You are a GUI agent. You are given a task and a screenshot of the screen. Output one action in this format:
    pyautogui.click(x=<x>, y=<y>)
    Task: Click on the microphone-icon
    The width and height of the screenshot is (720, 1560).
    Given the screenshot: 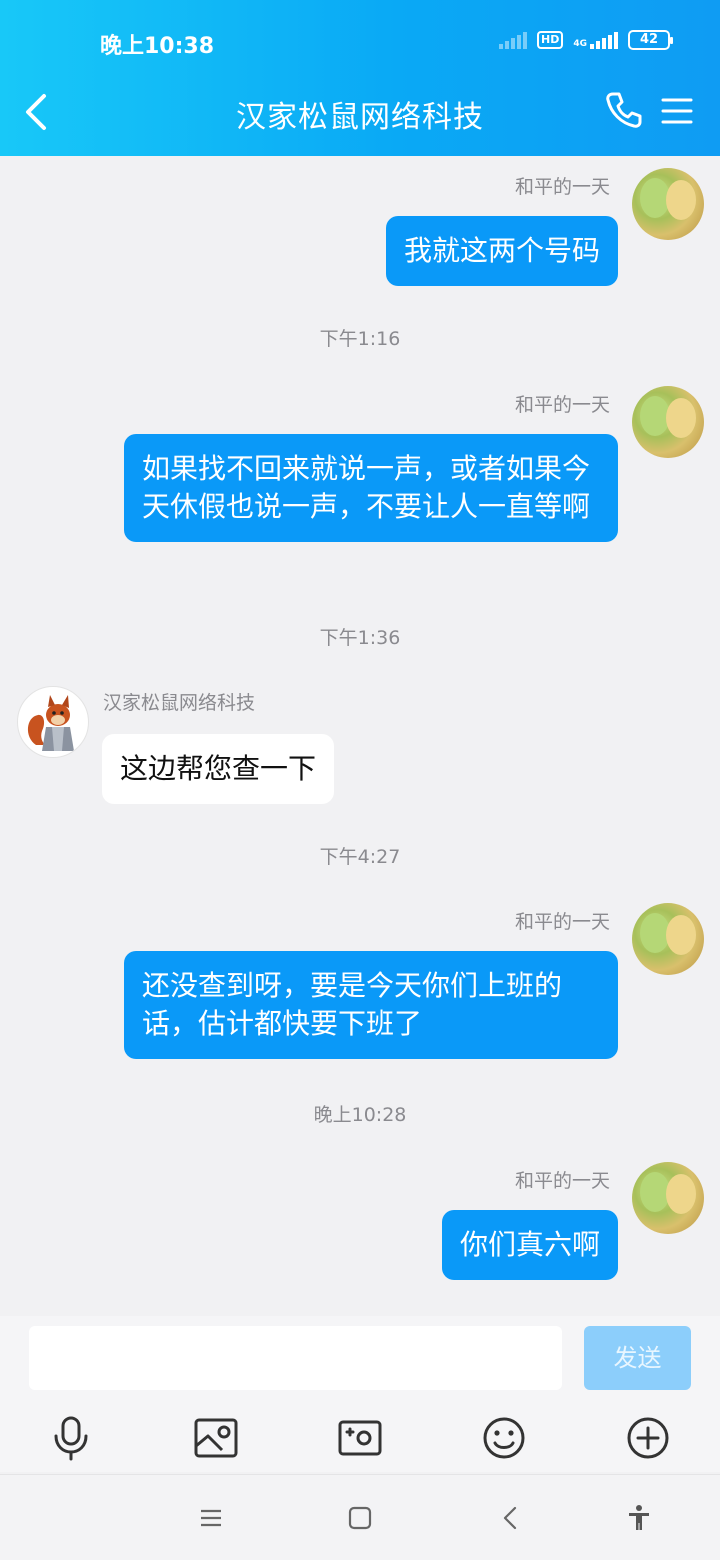 What is the action you would take?
    pyautogui.click(x=71, y=1438)
    